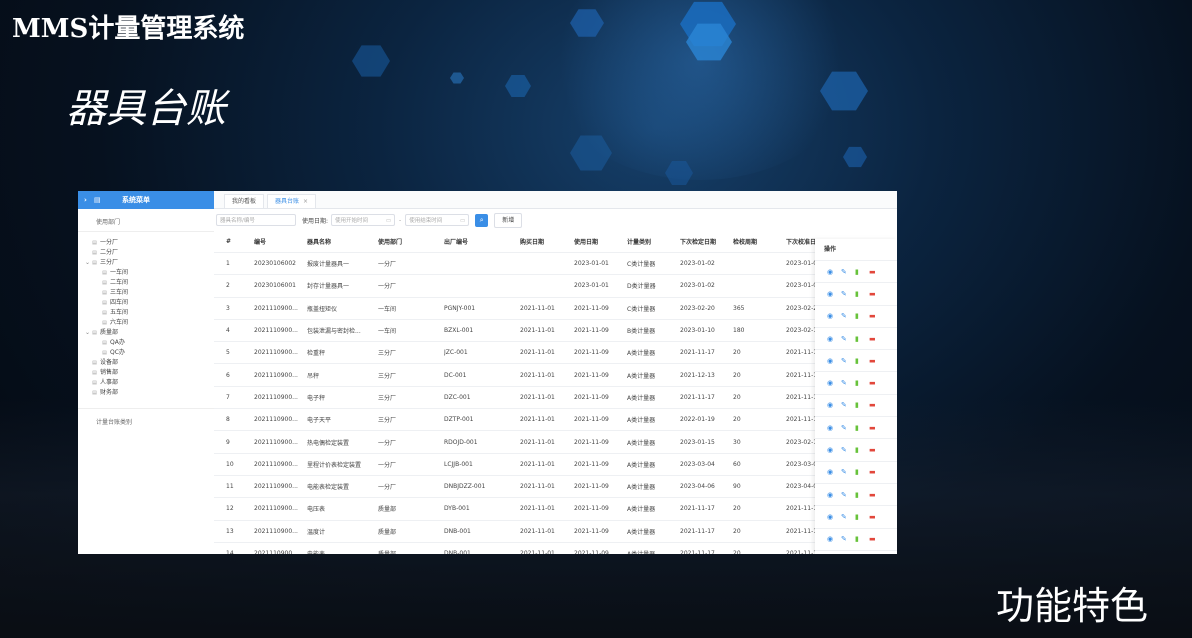 The height and width of the screenshot is (638, 1192). I want to click on column-header: 购买日期, so click(547, 241).